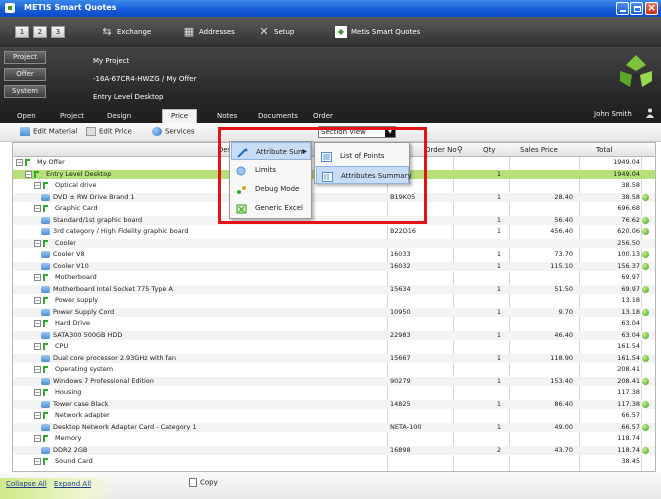 The height and width of the screenshot is (499, 661). What do you see at coordinates (26, 116) in the screenshot?
I see `tab-open: Open` at bounding box center [26, 116].